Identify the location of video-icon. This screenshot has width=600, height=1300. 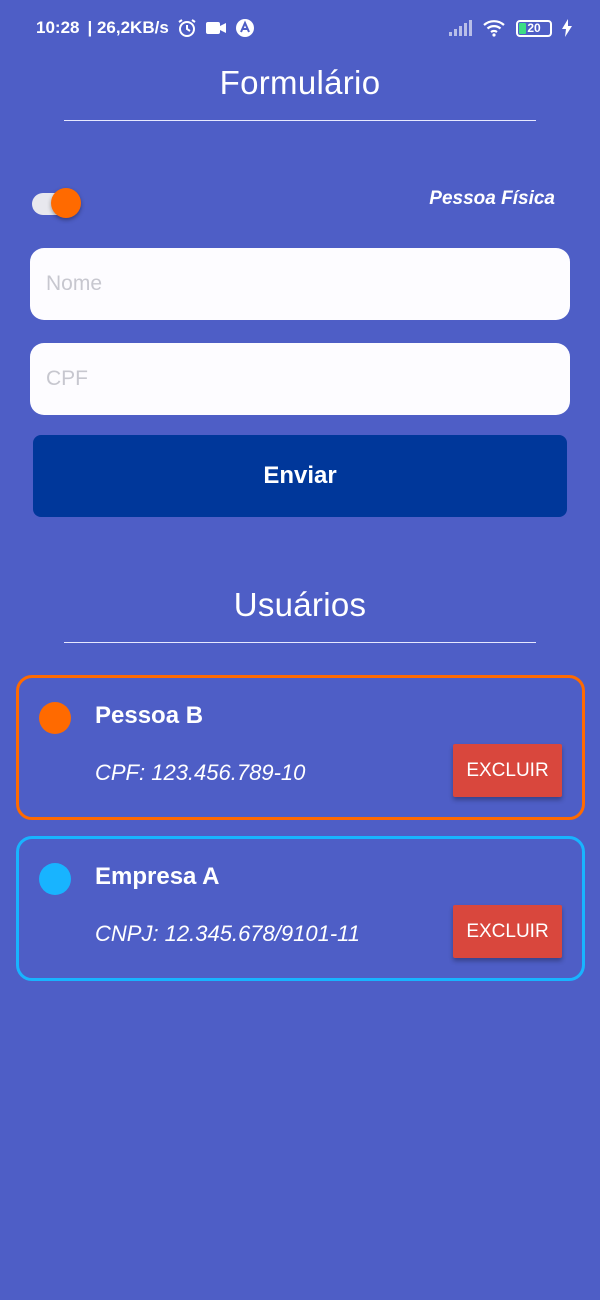
(216, 28).